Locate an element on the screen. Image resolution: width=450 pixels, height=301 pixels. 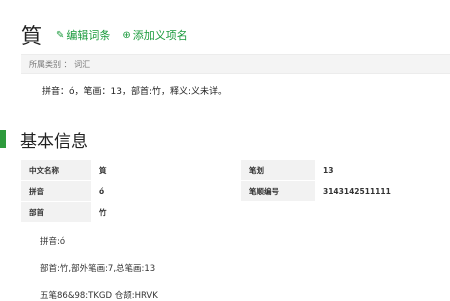
section-header: 基本信息 is located at coordinates (44, 140).